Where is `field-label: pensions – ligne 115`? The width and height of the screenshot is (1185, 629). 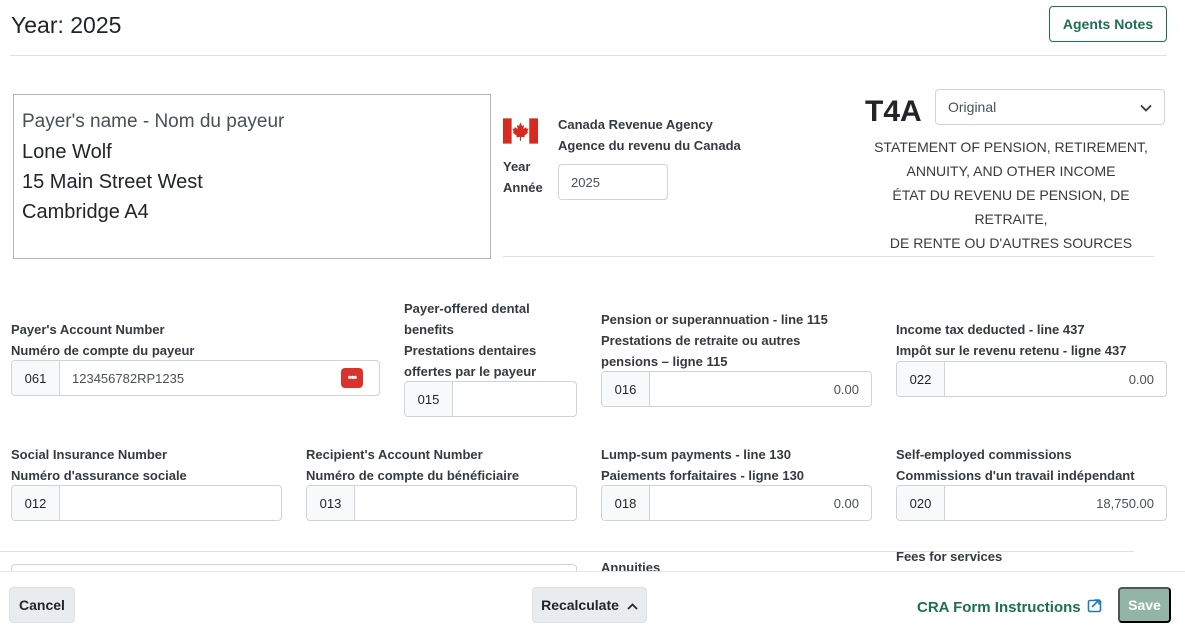 field-label: pensions – ligne 115 is located at coordinates (664, 361).